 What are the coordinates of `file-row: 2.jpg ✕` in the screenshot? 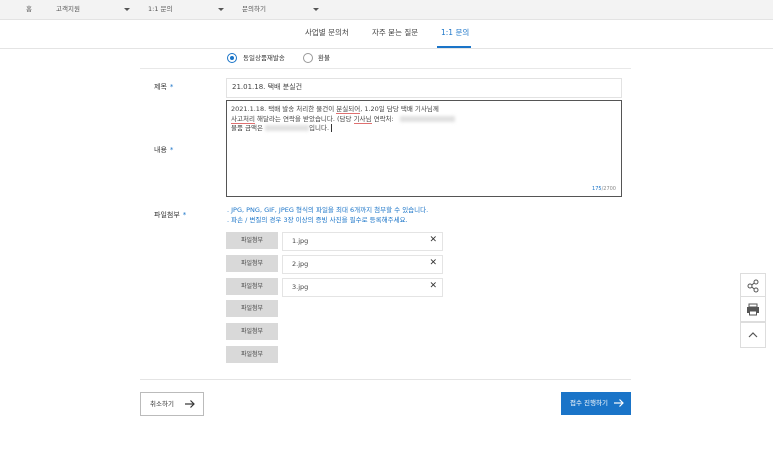 It's located at (362, 264).